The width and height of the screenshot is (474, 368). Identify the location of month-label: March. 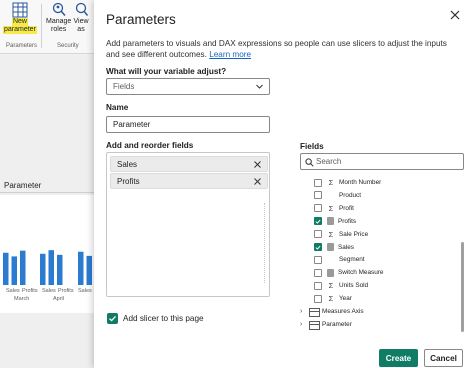
(22, 299).